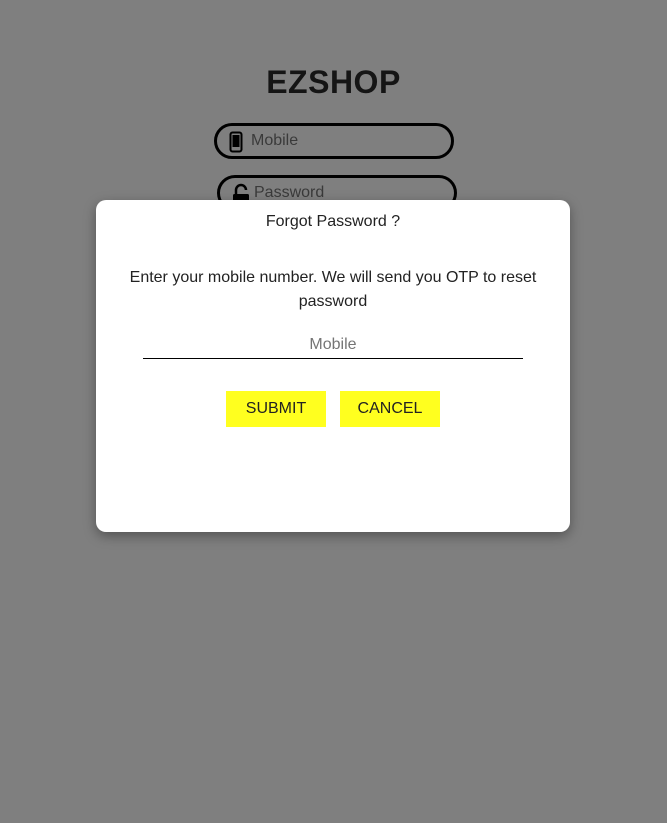 This screenshot has height=823, width=667. Describe the element at coordinates (276, 409) in the screenshot. I see `submit-button: SUBMIT` at that location.